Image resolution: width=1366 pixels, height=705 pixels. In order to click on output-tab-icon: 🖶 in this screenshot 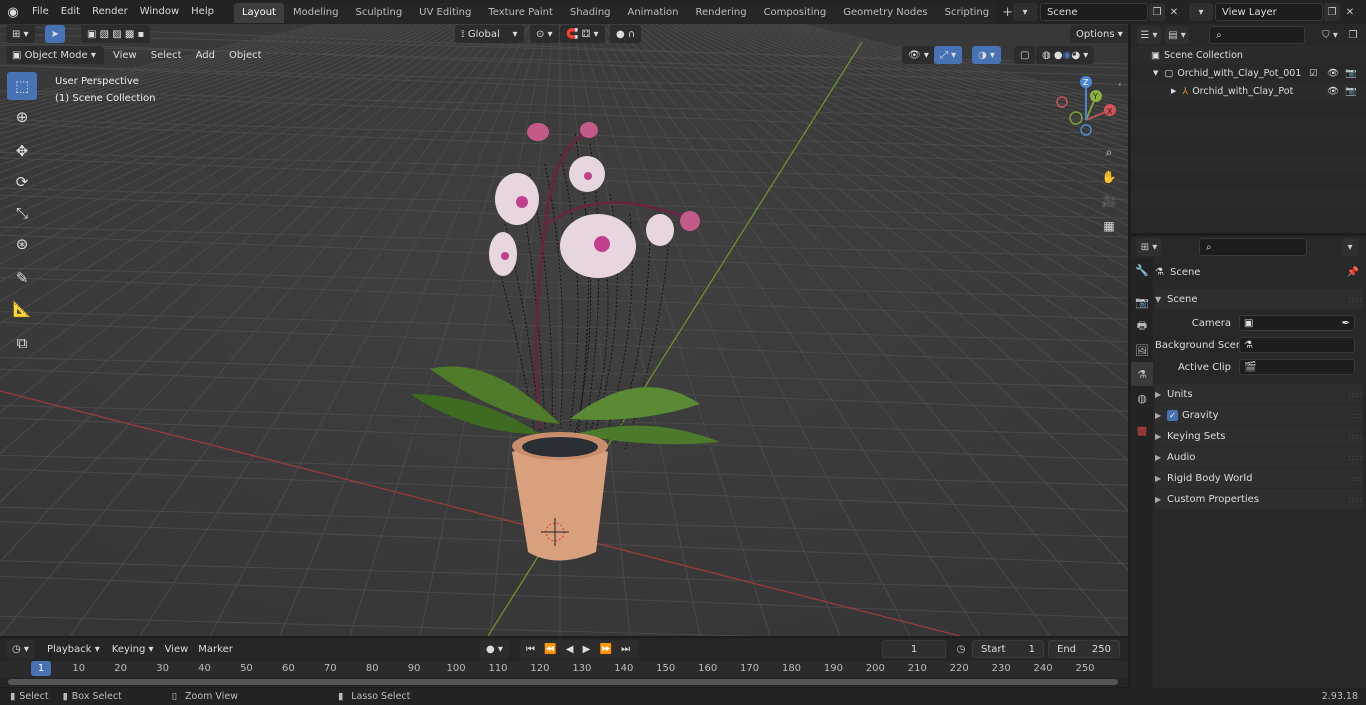, I will do `click(1142, 326)`.